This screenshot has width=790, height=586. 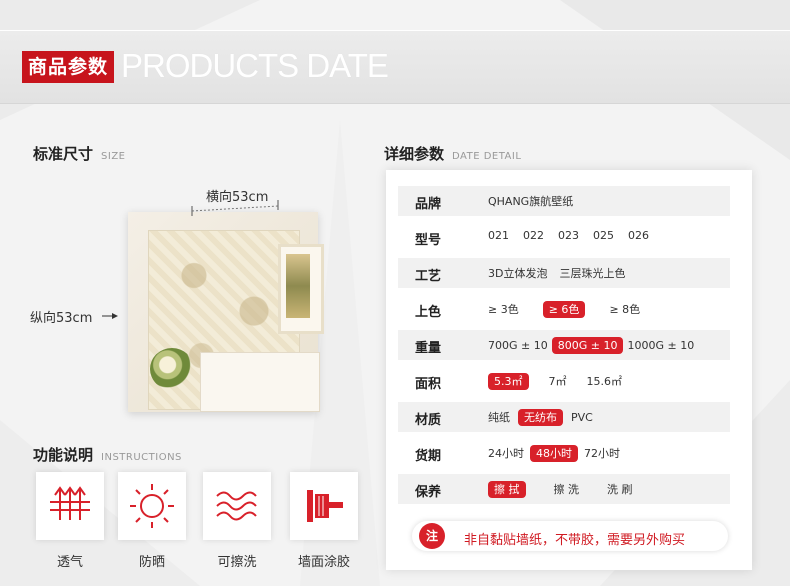 What do you see at coordinates (427, 348) in the screenshot?
I see `detail-row-label: 重量` at bounding box center [427, 348].